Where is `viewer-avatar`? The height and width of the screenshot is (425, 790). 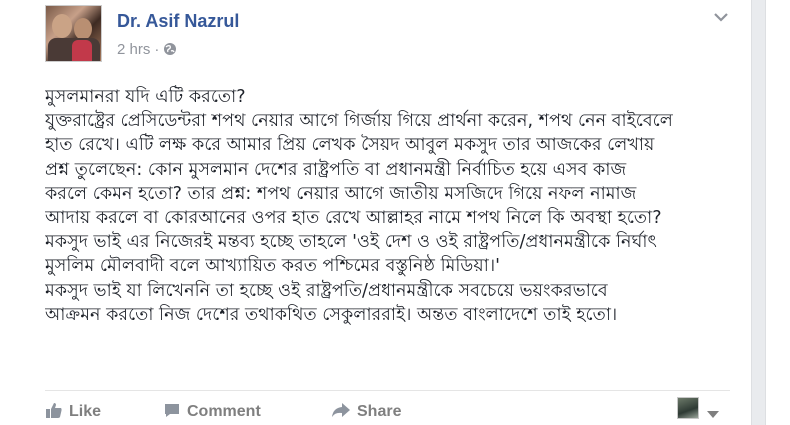 viewer-avatar is located at coordinates (688, 408).